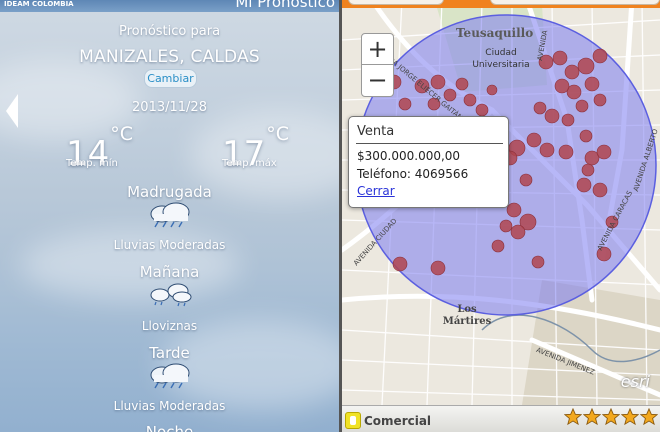 The width and height of the screenshot is (660, 432). Describe the element at coordinates (278, 133) in the screenshot. I see `temp-max-unit: °C` at that location.